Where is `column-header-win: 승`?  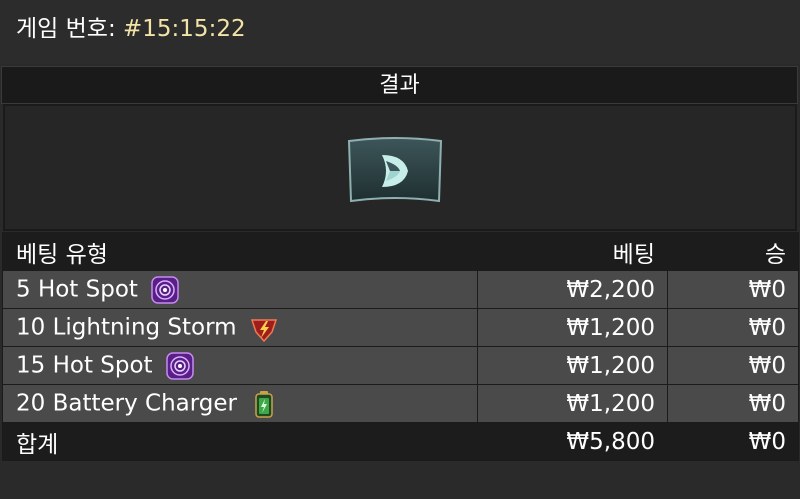
column-header-win: 승 is located at coordinates (733, 251).